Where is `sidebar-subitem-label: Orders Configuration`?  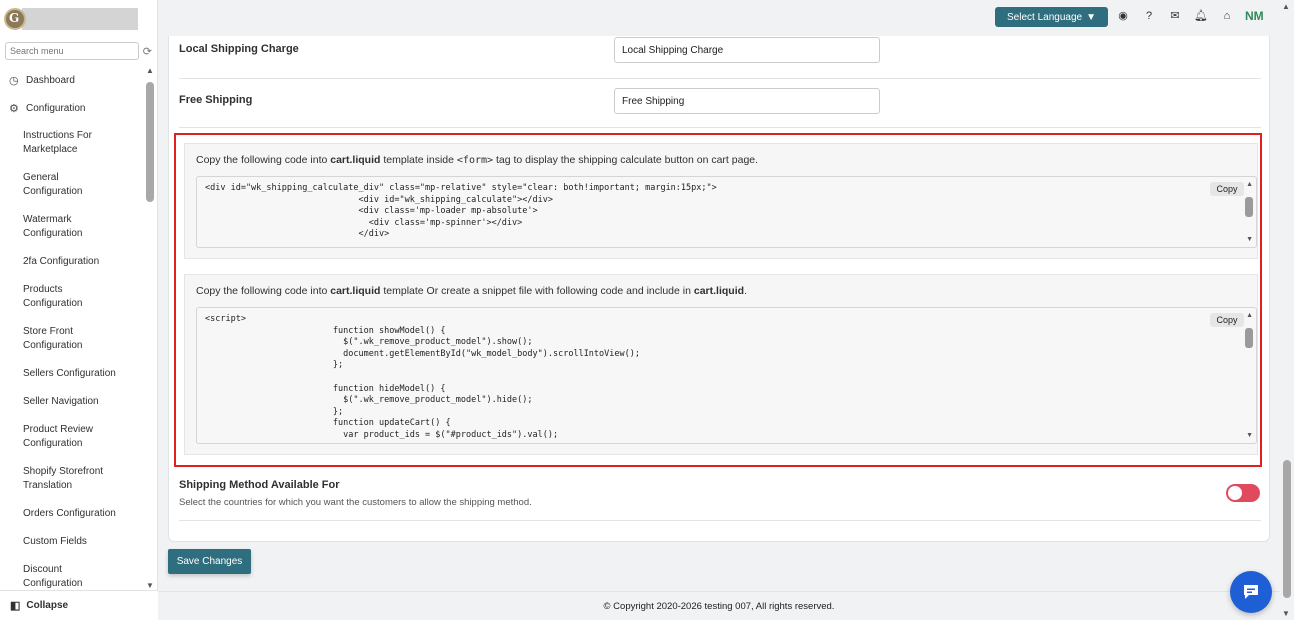
sidebar-subitem-label: Orders Configuration is located at coordinates (69, 513).